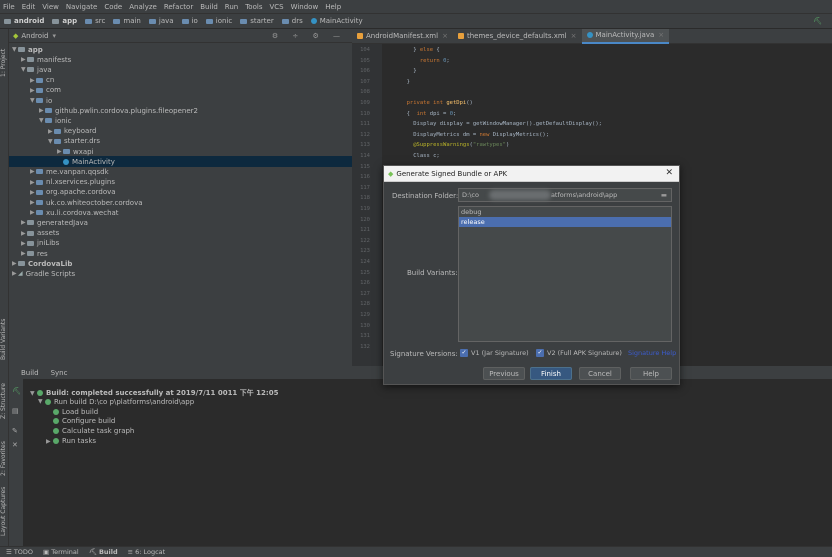 The width and height of the screenshot is (832, 557). I want to click on breadcrumb-item: drs, so click(292, 21).